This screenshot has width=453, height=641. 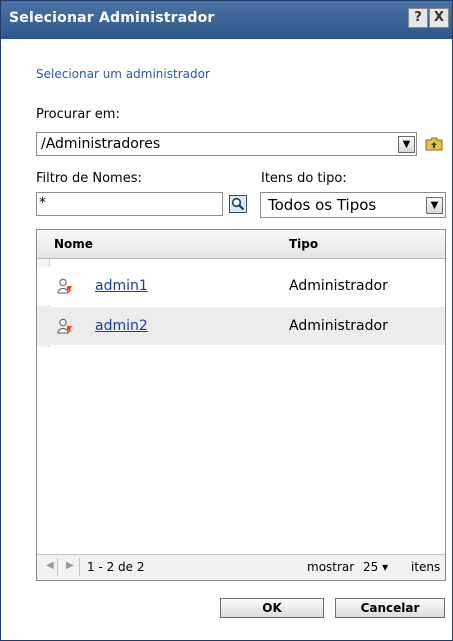 What do you see at coordinates (303, 244) in the screenshot?
I see `column-header-type: Tipo` at bounding box center [303, 244].